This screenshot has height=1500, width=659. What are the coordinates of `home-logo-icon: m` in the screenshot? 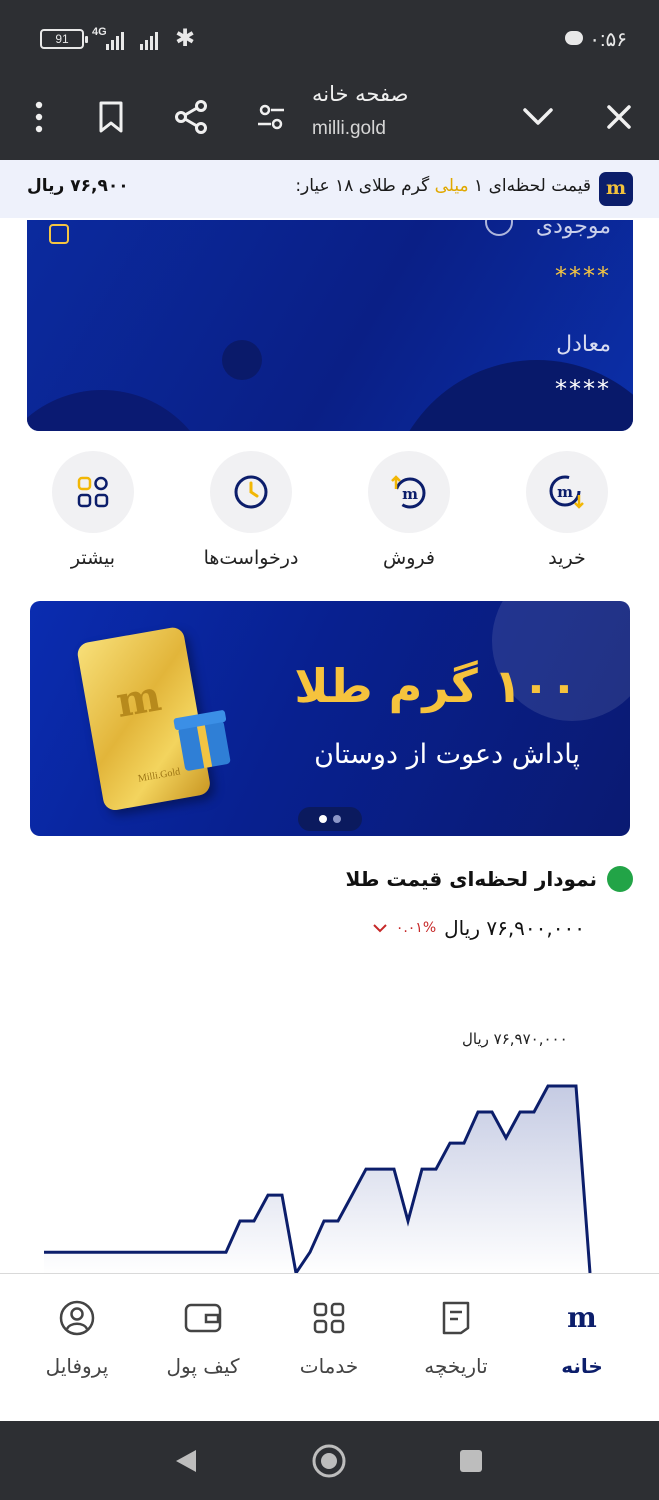 It's located at (582, 1318).